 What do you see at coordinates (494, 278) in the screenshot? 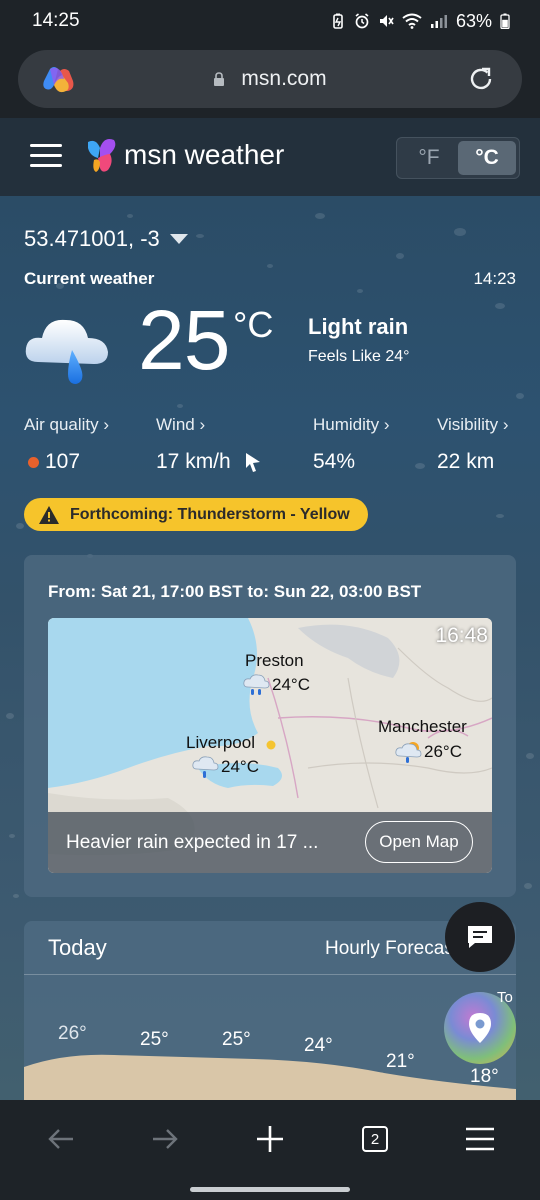
I see `current-weather-time: 14:23` at bounding box center [494, 278].